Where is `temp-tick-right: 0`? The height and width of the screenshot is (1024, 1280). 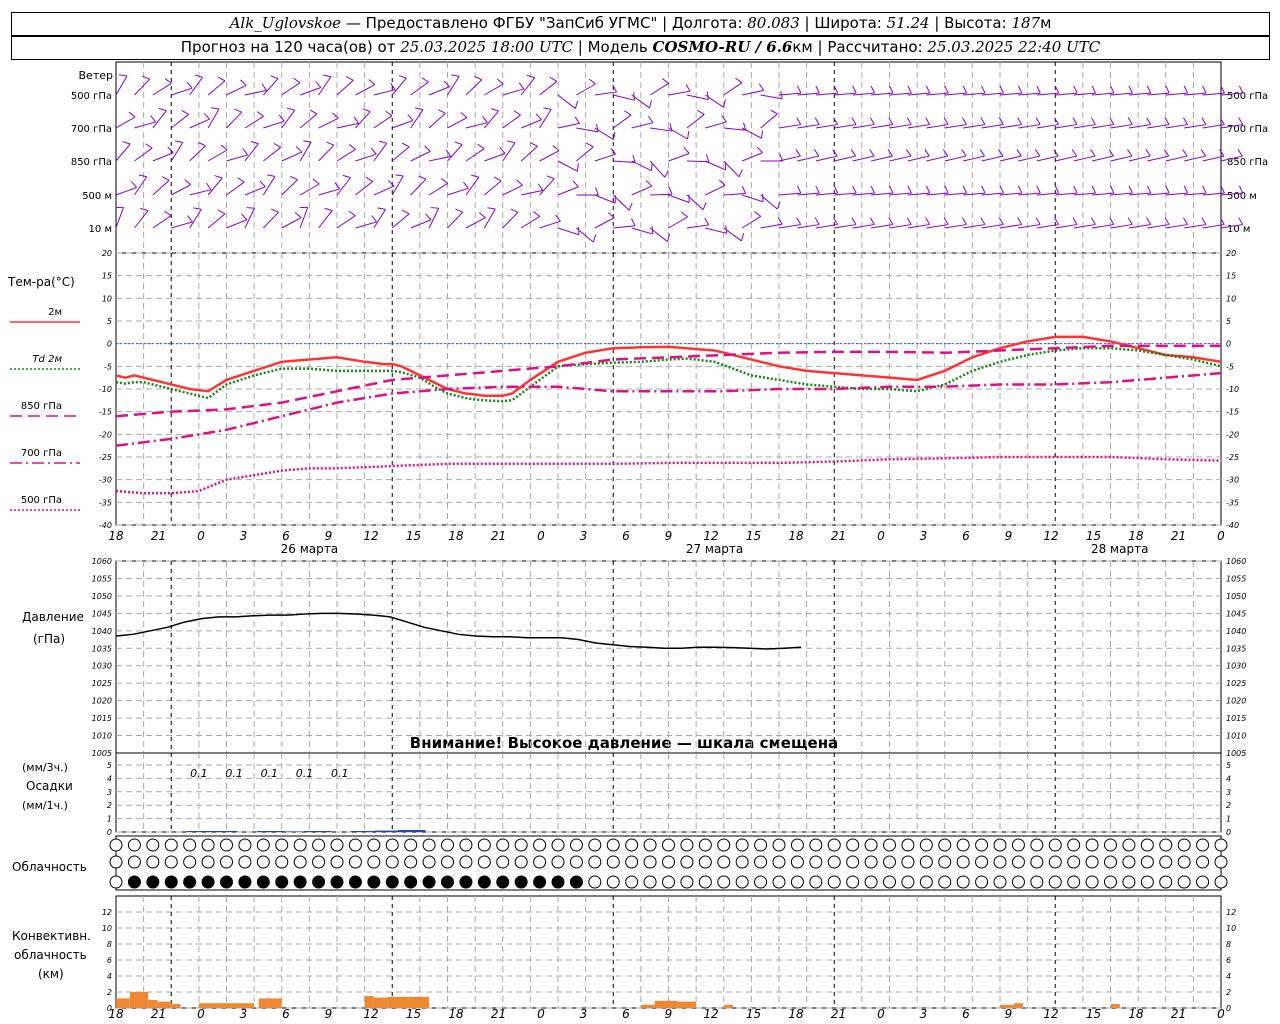 temp-tick-right: 0 is located at coordinates (1228, 344).